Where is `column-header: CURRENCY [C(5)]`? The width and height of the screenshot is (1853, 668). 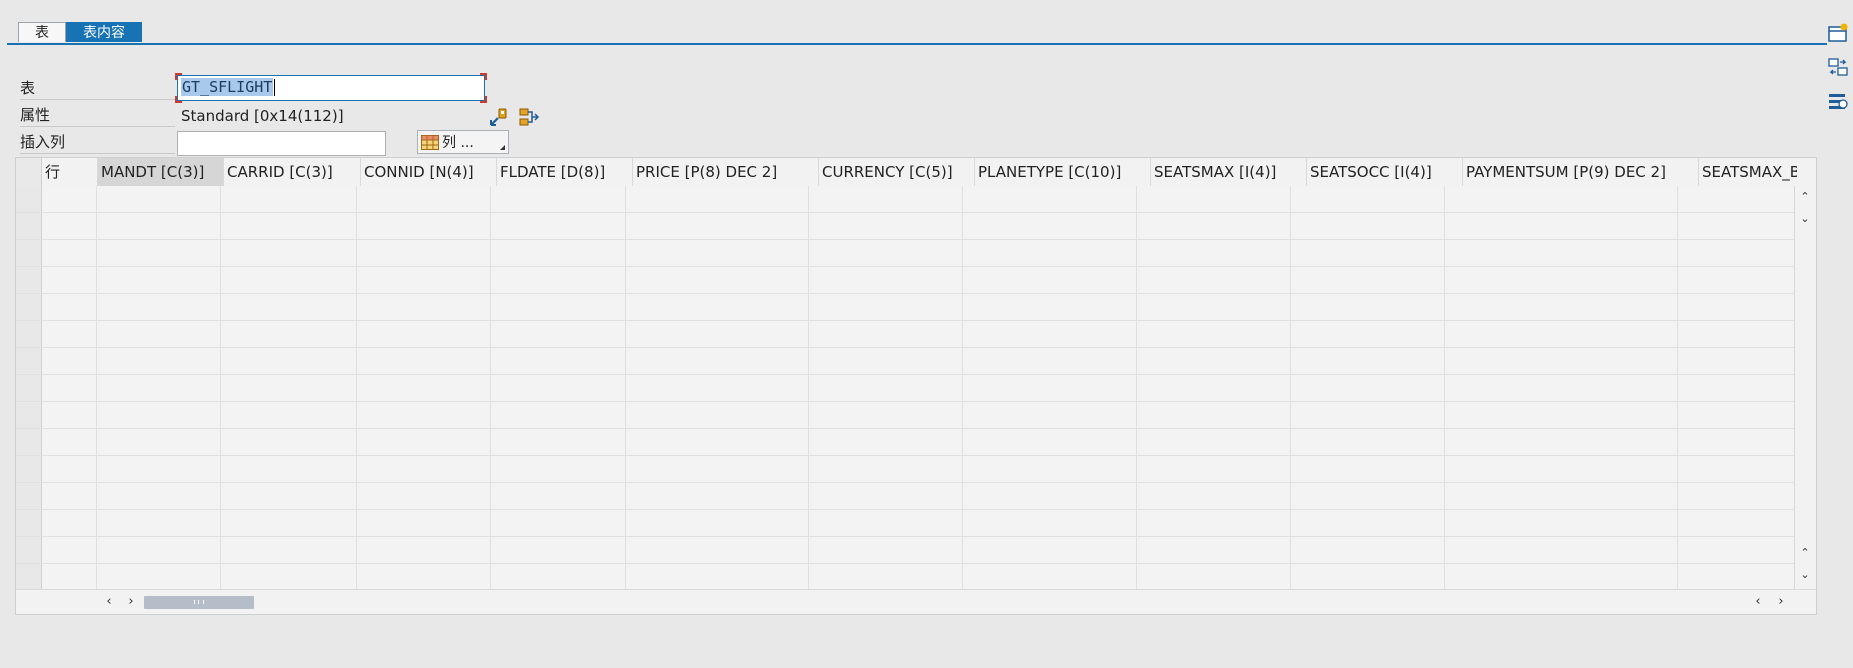 column-header: CURRENCY [C(5)] is located at coordinates (897, 172).